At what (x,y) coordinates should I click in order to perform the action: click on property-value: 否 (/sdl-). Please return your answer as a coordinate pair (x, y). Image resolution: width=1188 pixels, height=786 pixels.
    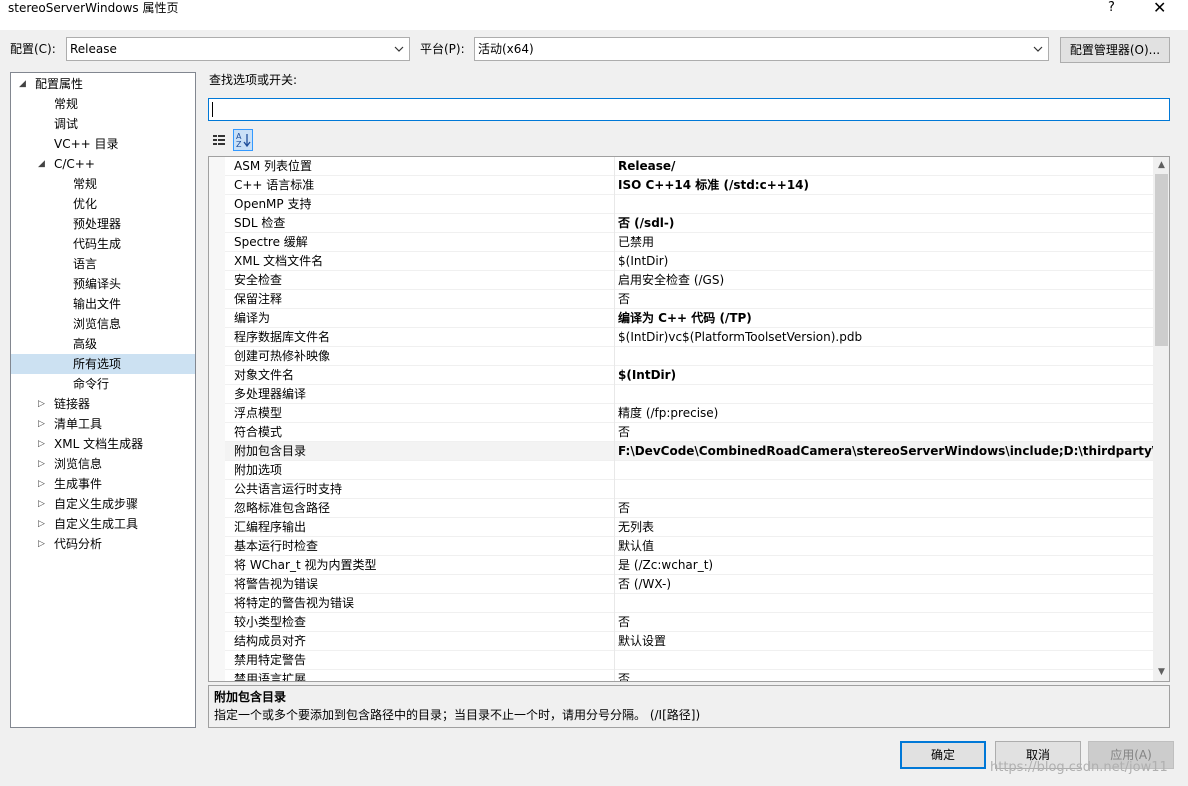
    Looking at the image, I should click on (885, 223).